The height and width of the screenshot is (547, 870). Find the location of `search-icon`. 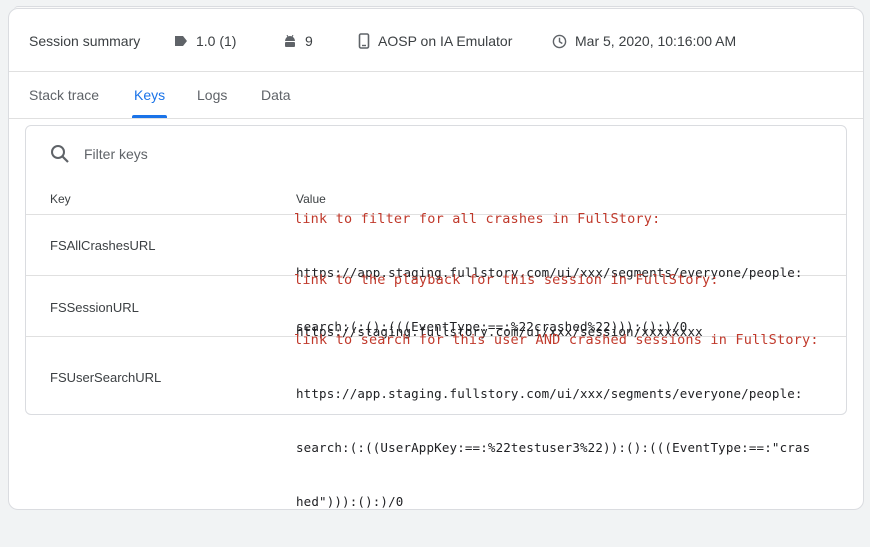

search-icon is located at coordinates (60, 154).